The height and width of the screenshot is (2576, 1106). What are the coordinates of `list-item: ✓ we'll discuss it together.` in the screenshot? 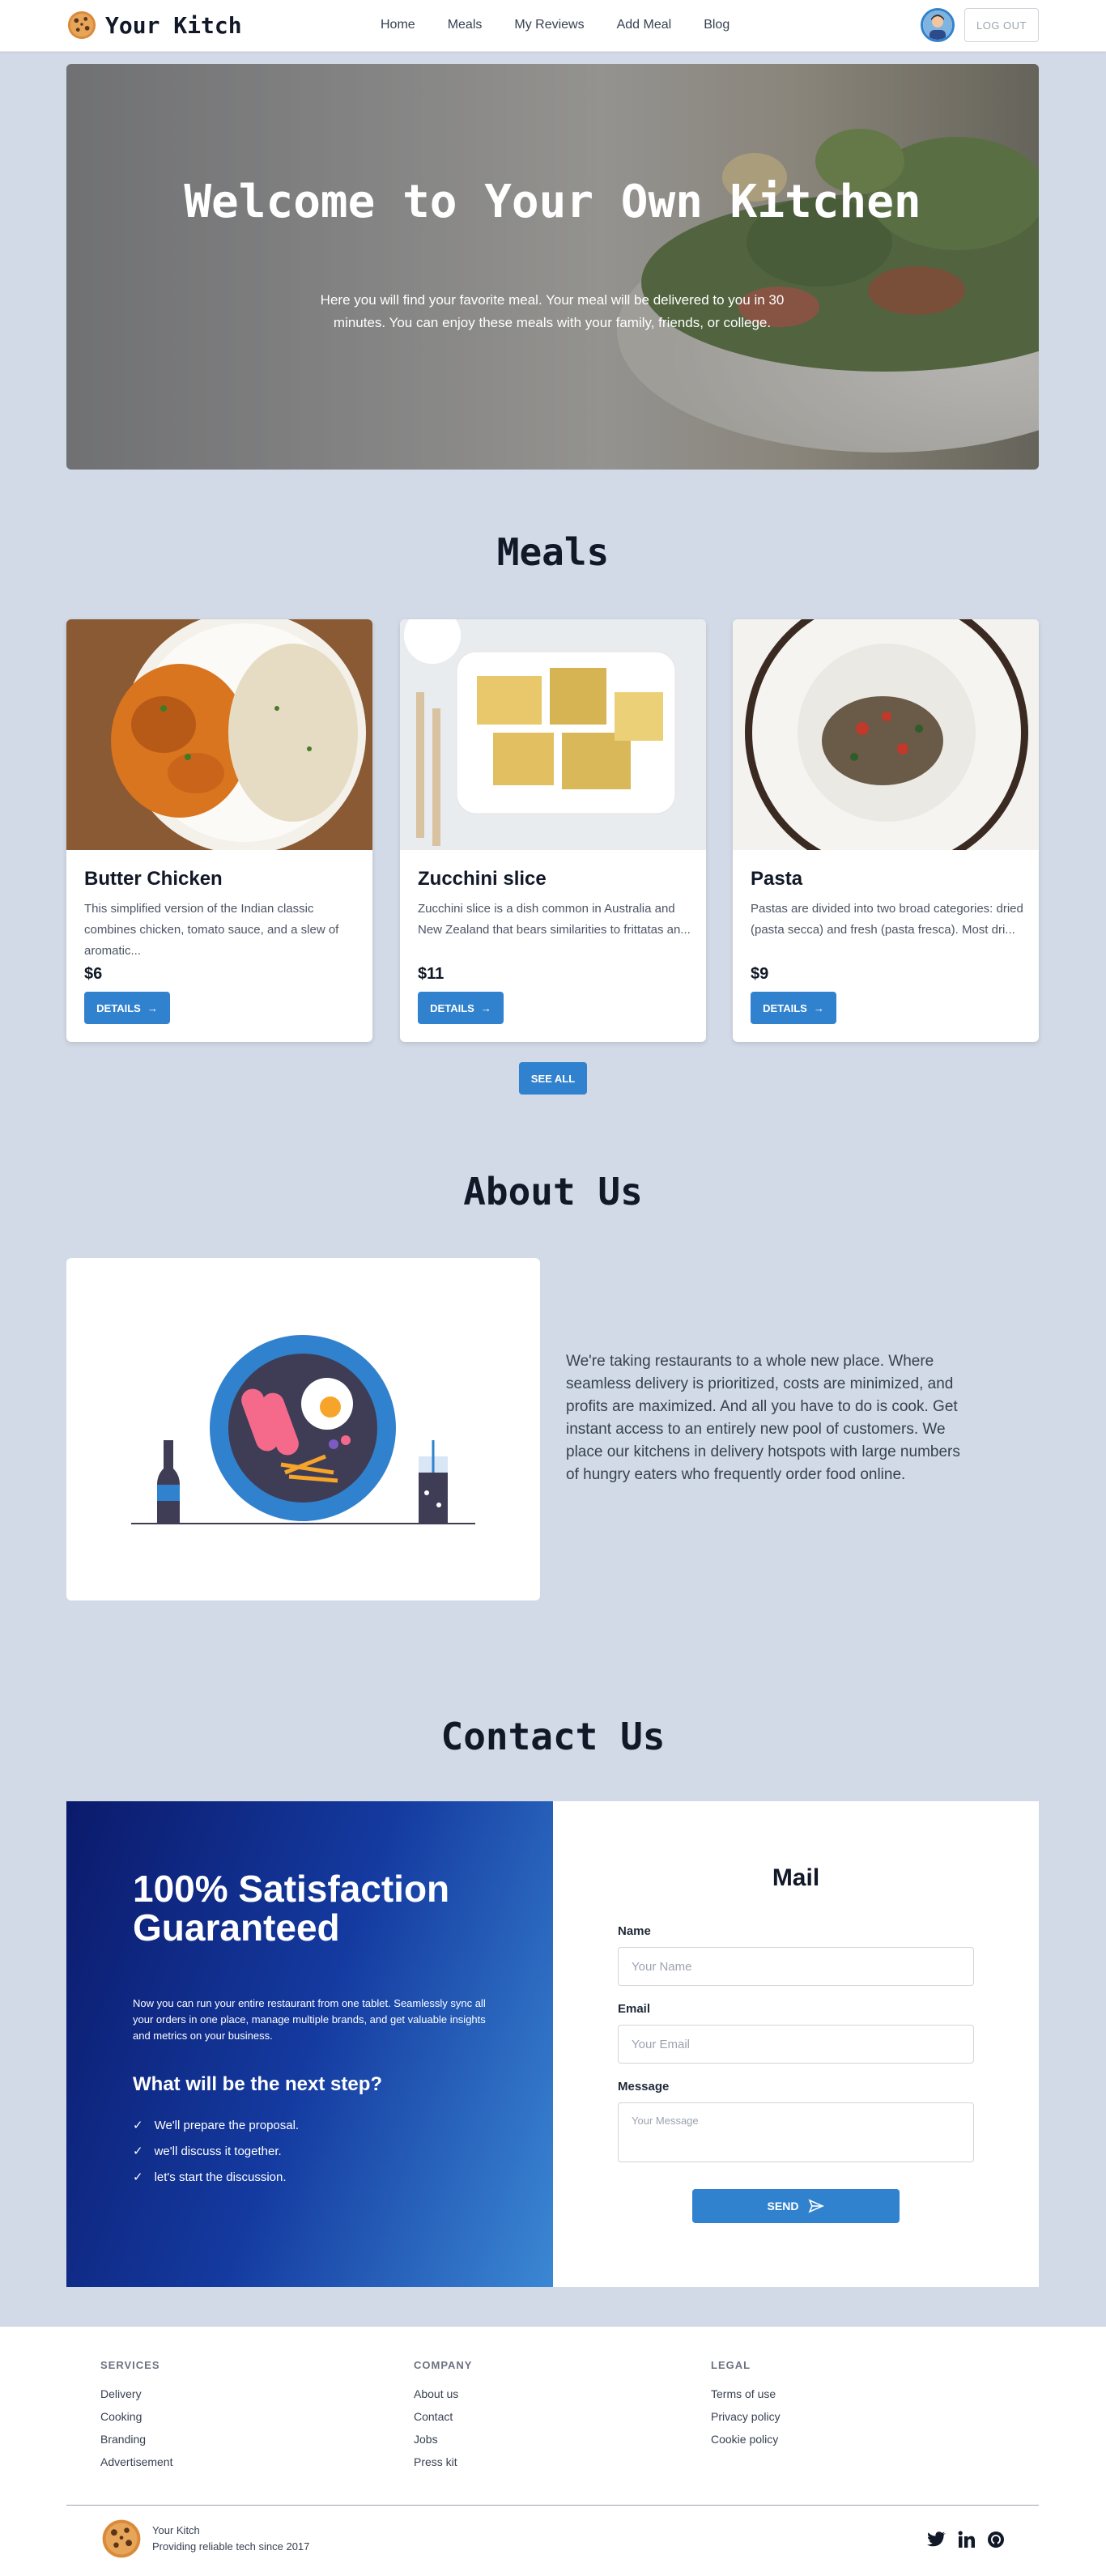 It's located at (216, 2151).